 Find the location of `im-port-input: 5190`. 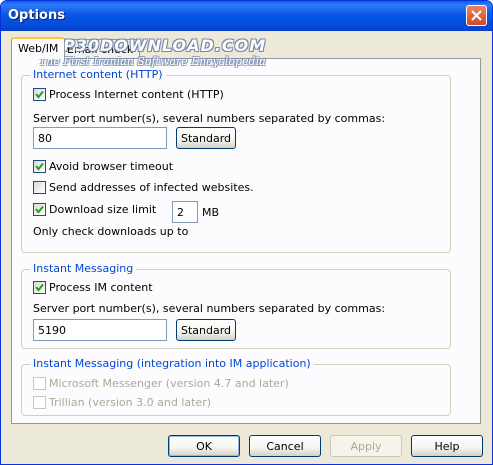

im-port-input: 5190 is located at coordinates (100, 330).